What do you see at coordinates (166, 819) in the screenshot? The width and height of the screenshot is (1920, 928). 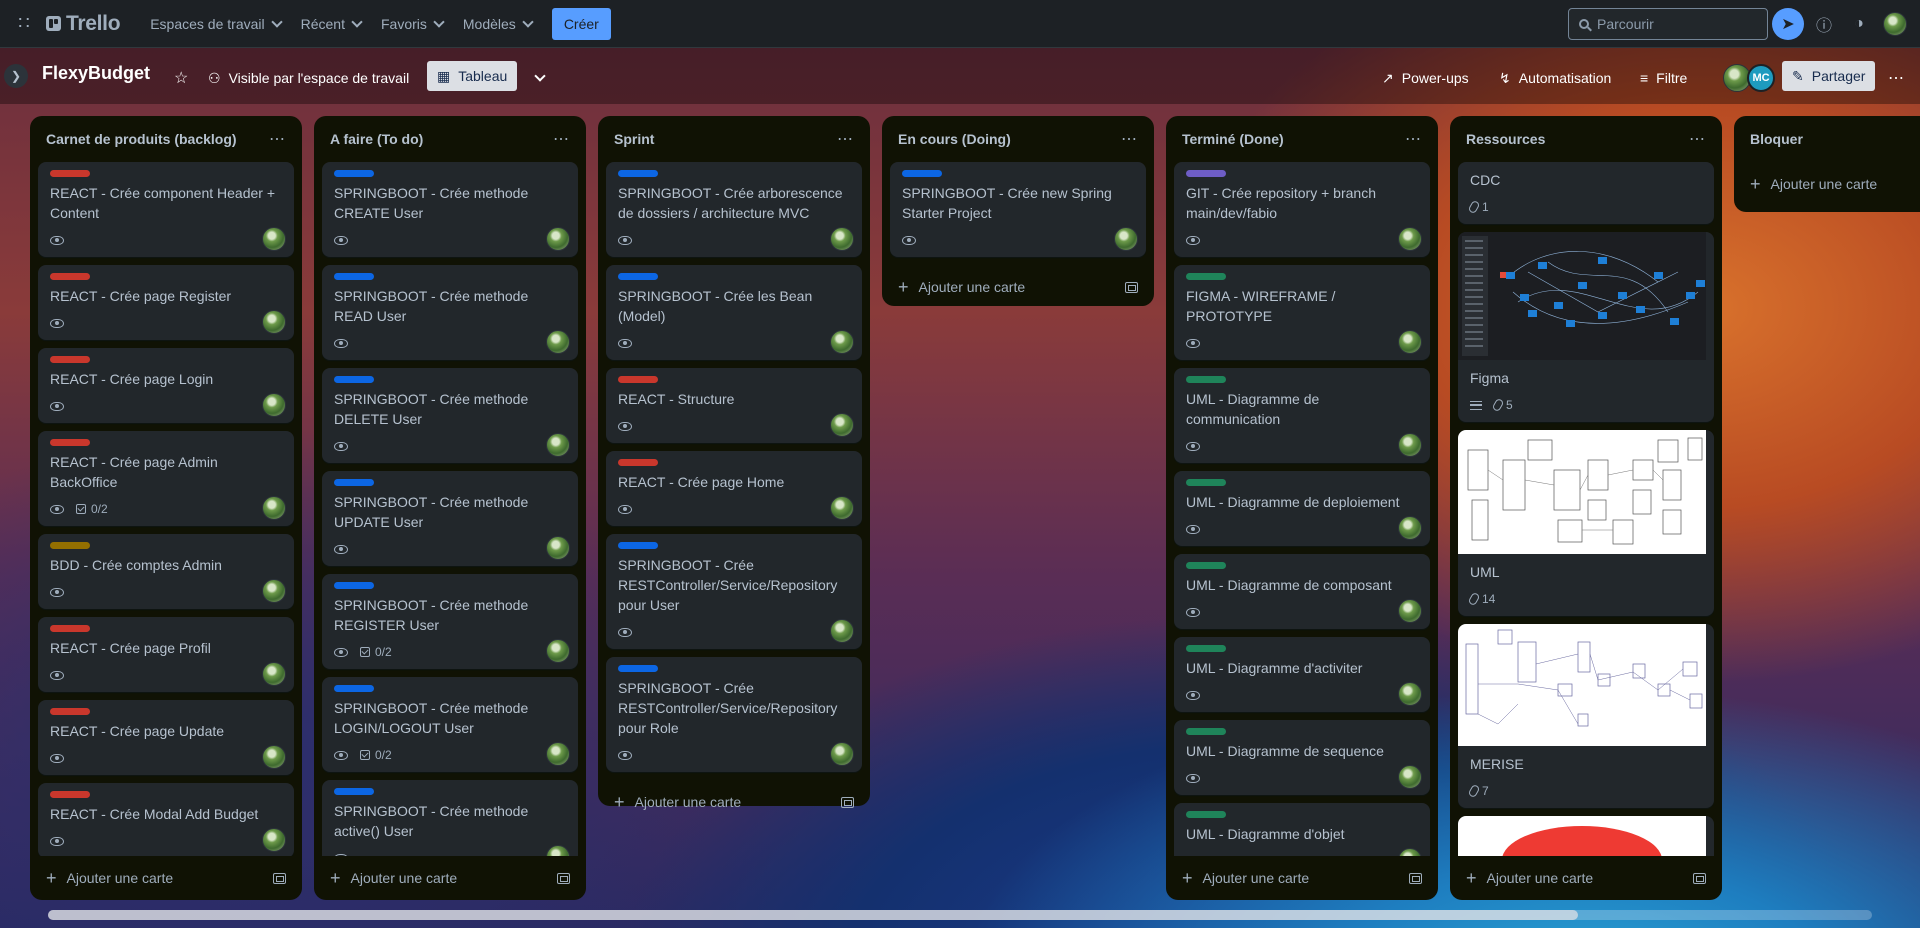 I see `card: REACT - Crée Modal Add Budget` at bounding box center [166, 819].